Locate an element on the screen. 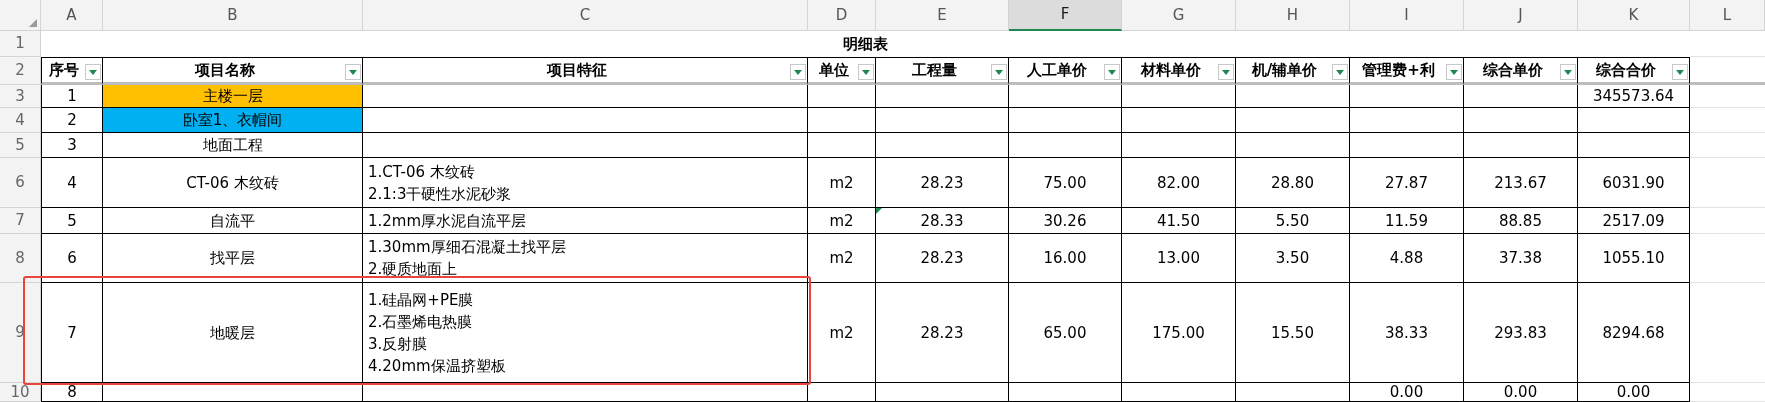 Image resolution: width=1765 pixels, height=402 pixels. cell-text: 41.50 is located at coordinates (1178, 220).